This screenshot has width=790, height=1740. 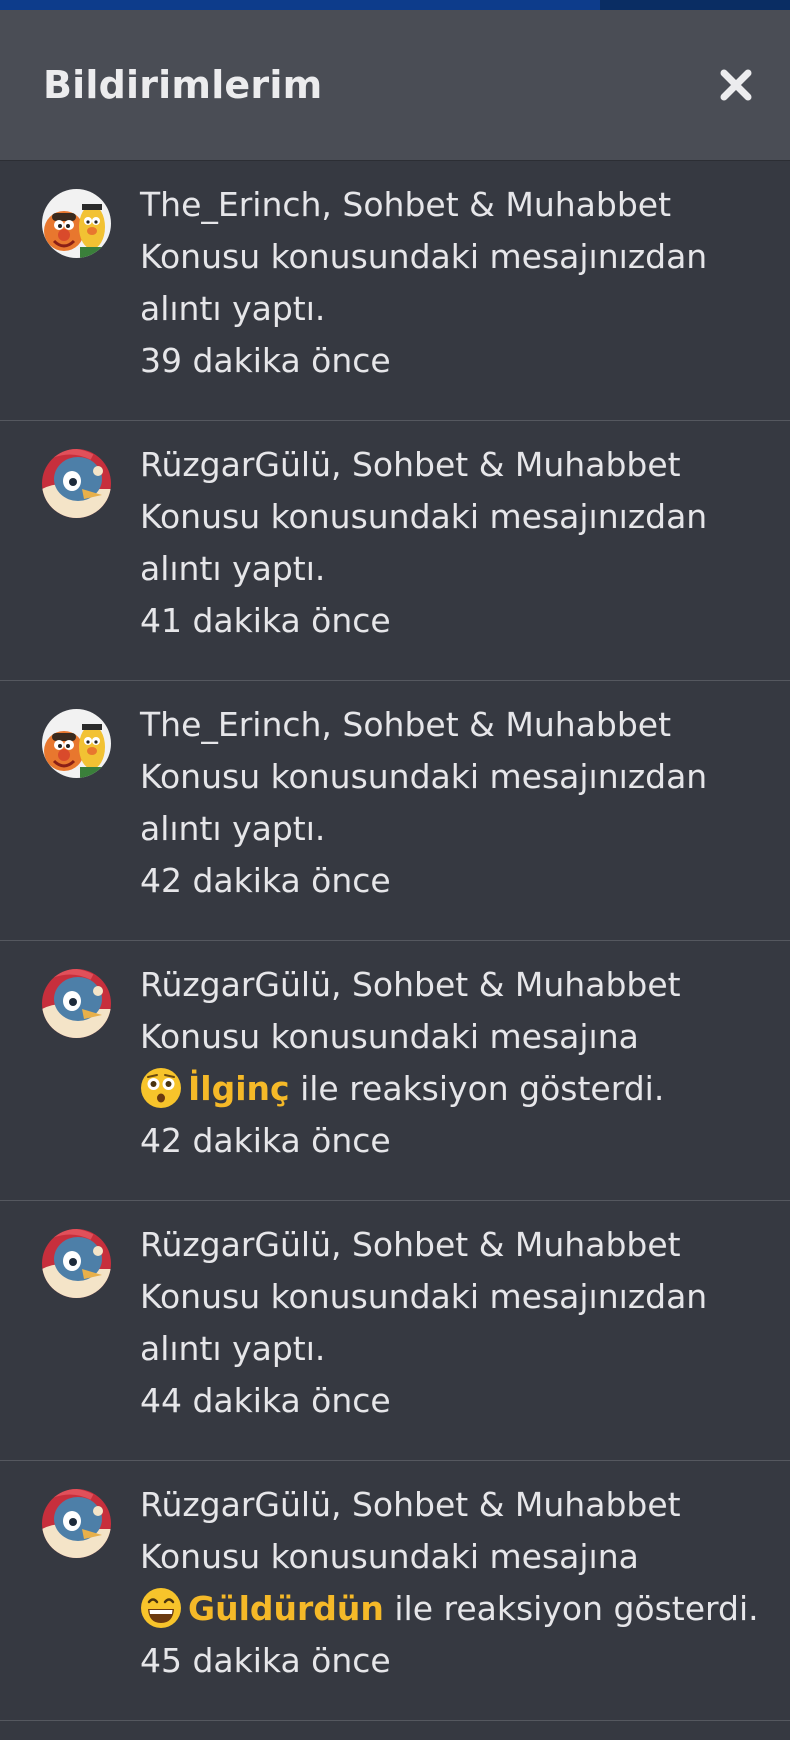 What do you see at coordinates (265, 620) in the screenshot?
I see `notification-time: 41 dakika önce` at bounding box center [265, 620].